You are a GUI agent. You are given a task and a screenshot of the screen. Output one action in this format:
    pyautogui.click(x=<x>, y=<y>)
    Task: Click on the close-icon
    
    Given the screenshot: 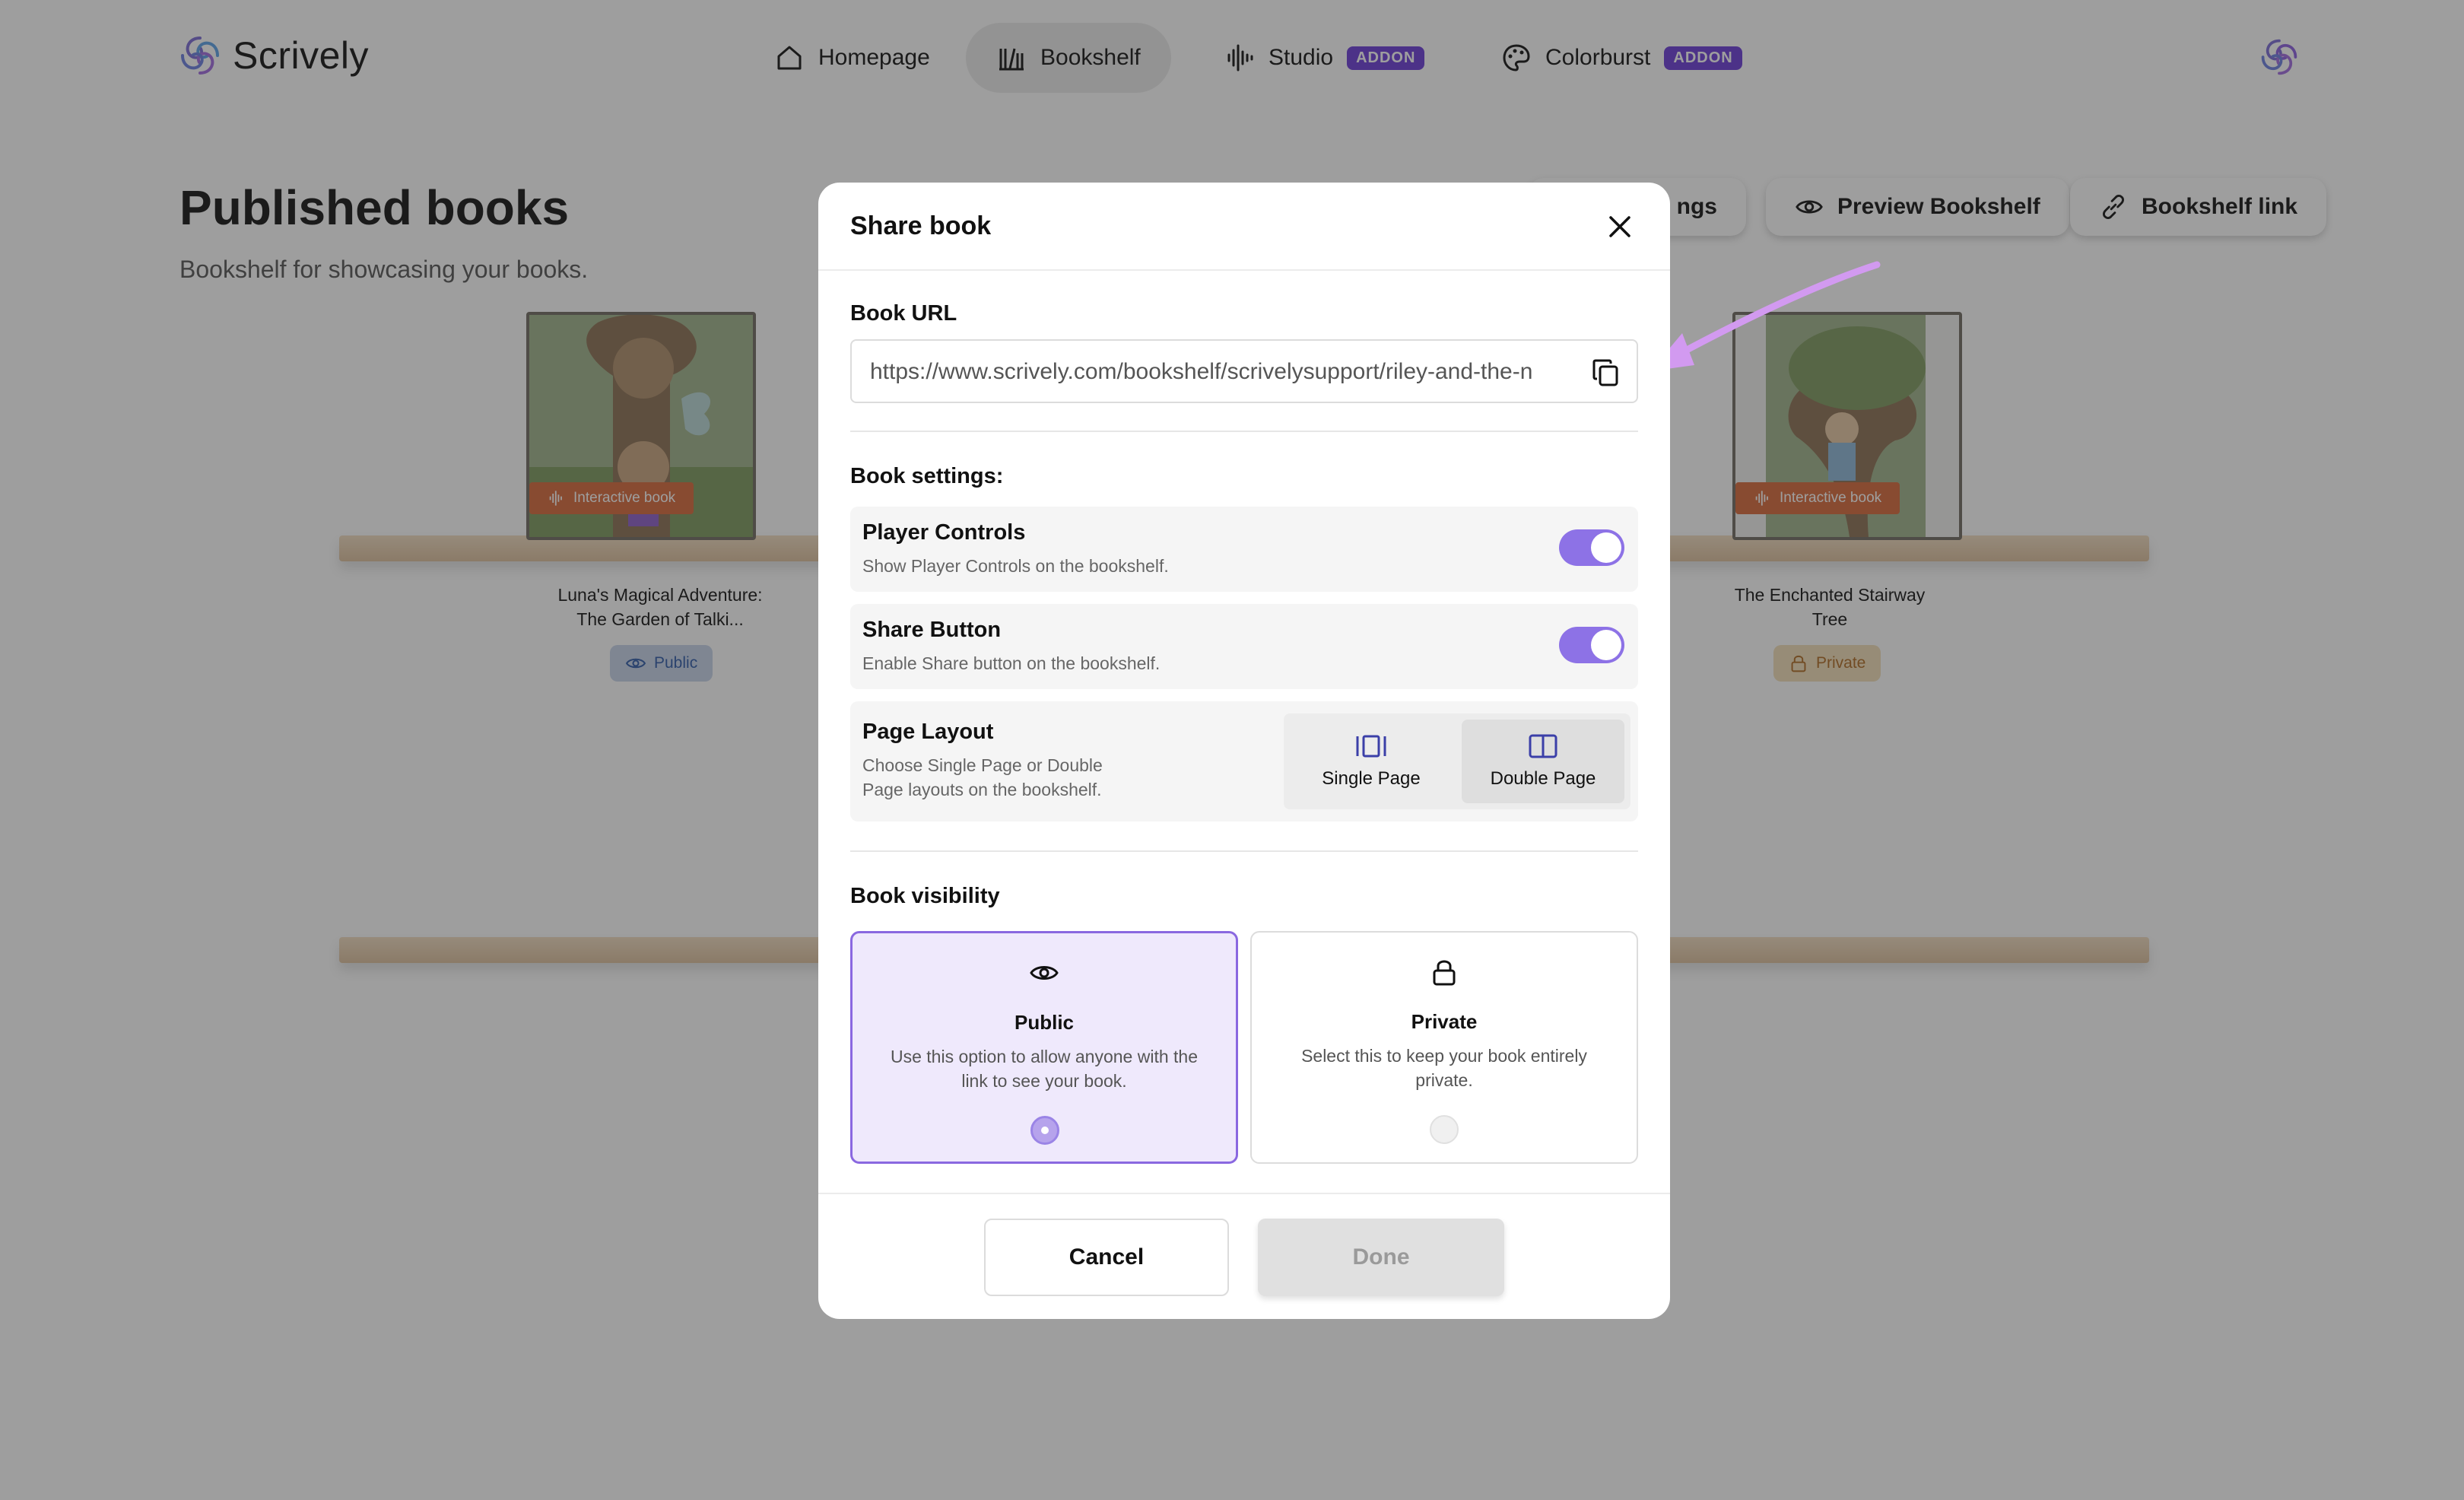 What is the action you would take?
    pyautogui.click(x=1619, y=226)
    